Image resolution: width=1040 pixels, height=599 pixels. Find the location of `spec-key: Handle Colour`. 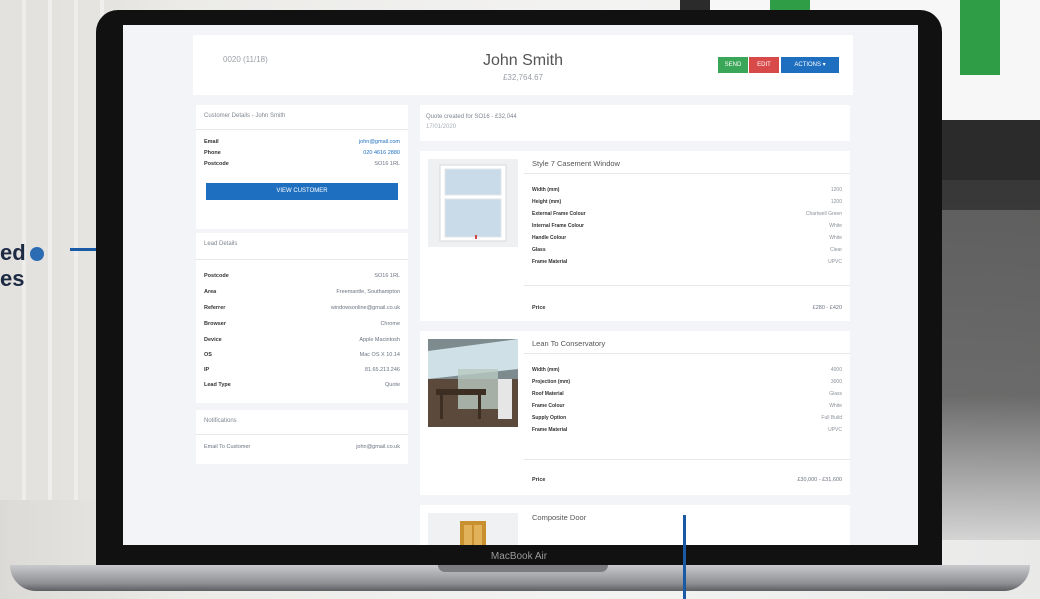

spec-key: Handle Colour is located at coordinates (549, 238).